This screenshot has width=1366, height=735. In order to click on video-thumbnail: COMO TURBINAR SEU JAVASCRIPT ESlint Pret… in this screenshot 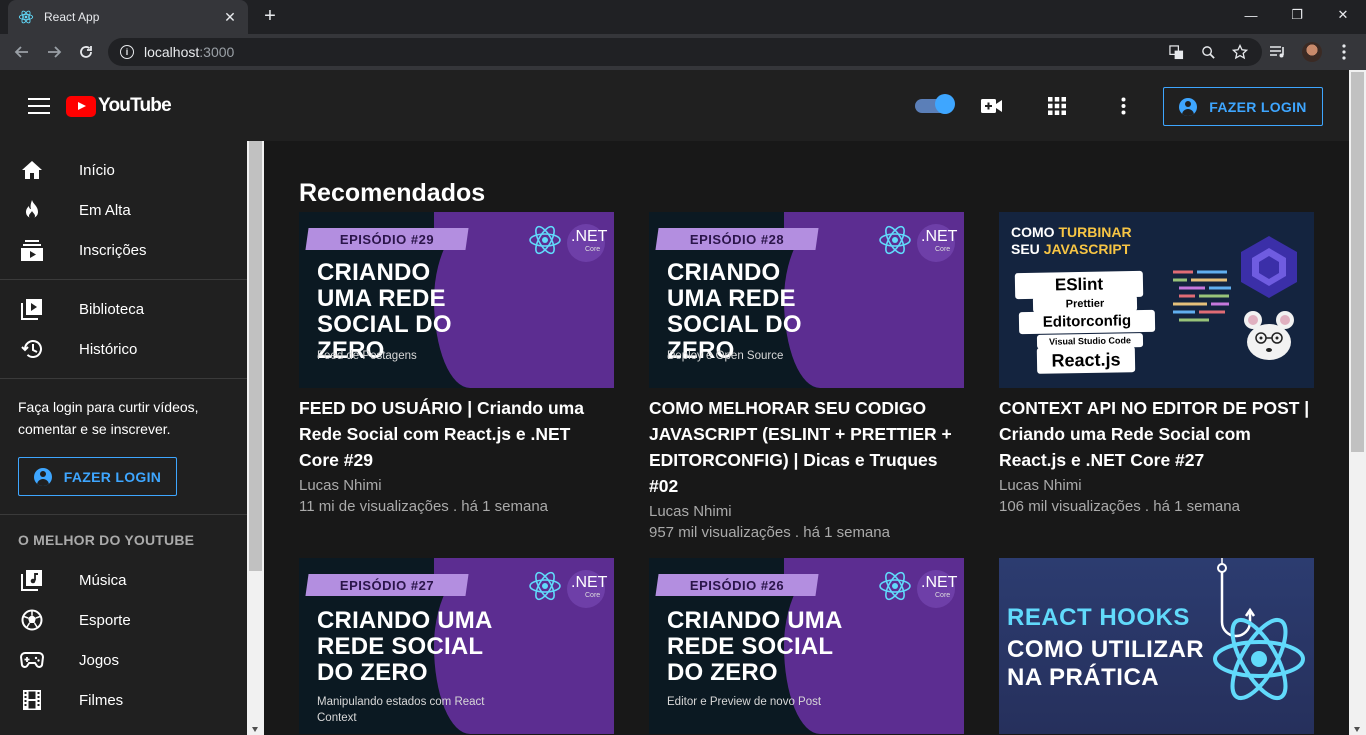, I will do `click(1156, 300)`.